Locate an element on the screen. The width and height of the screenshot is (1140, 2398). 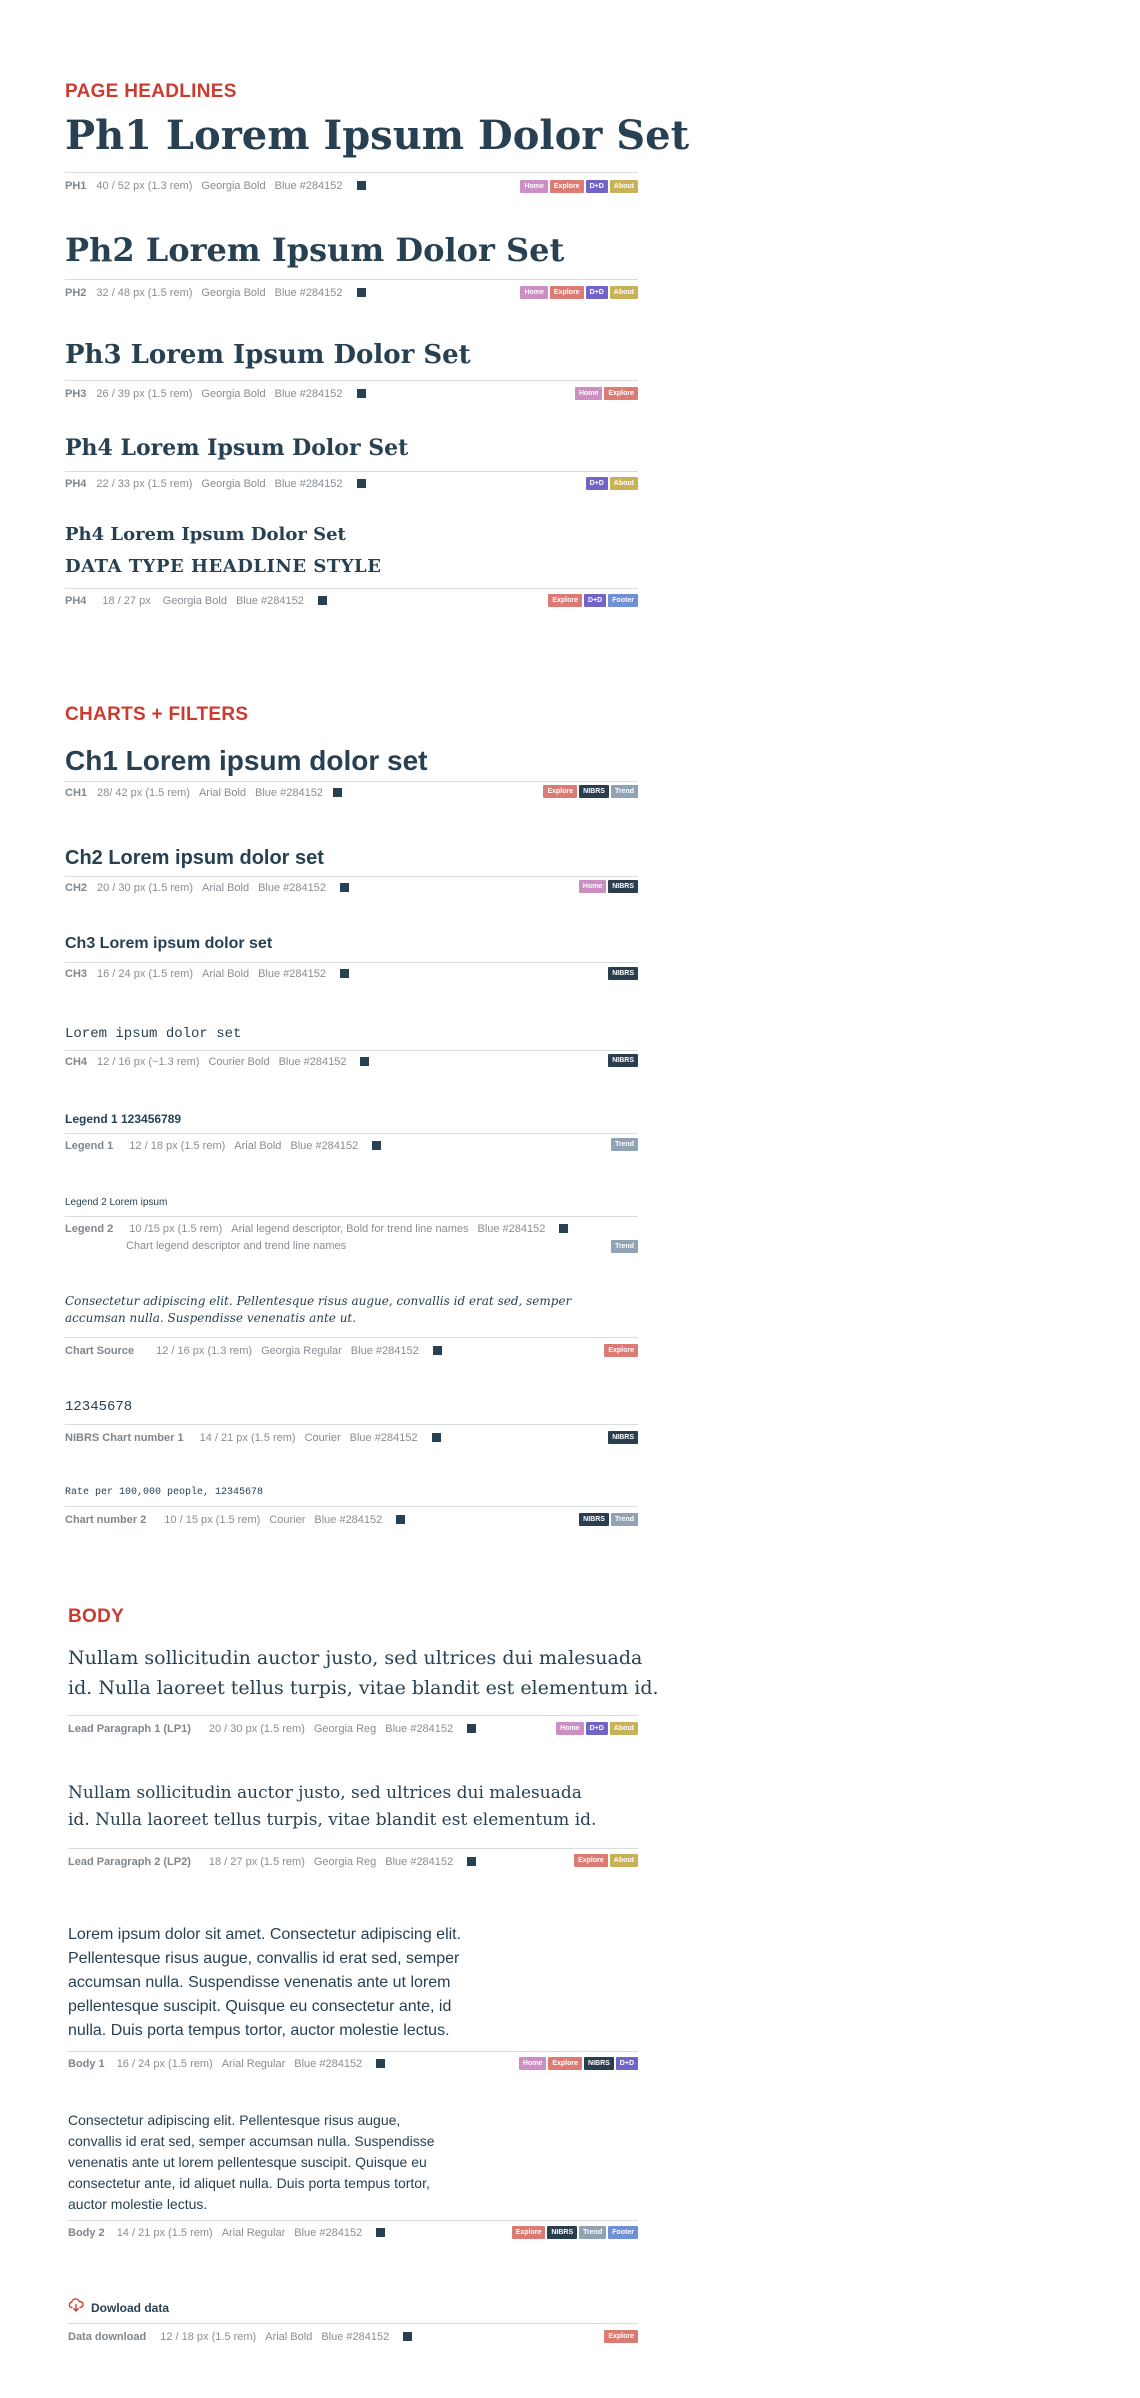
tag-group: Home Explore D+D About is located at coordinates (579, 186).